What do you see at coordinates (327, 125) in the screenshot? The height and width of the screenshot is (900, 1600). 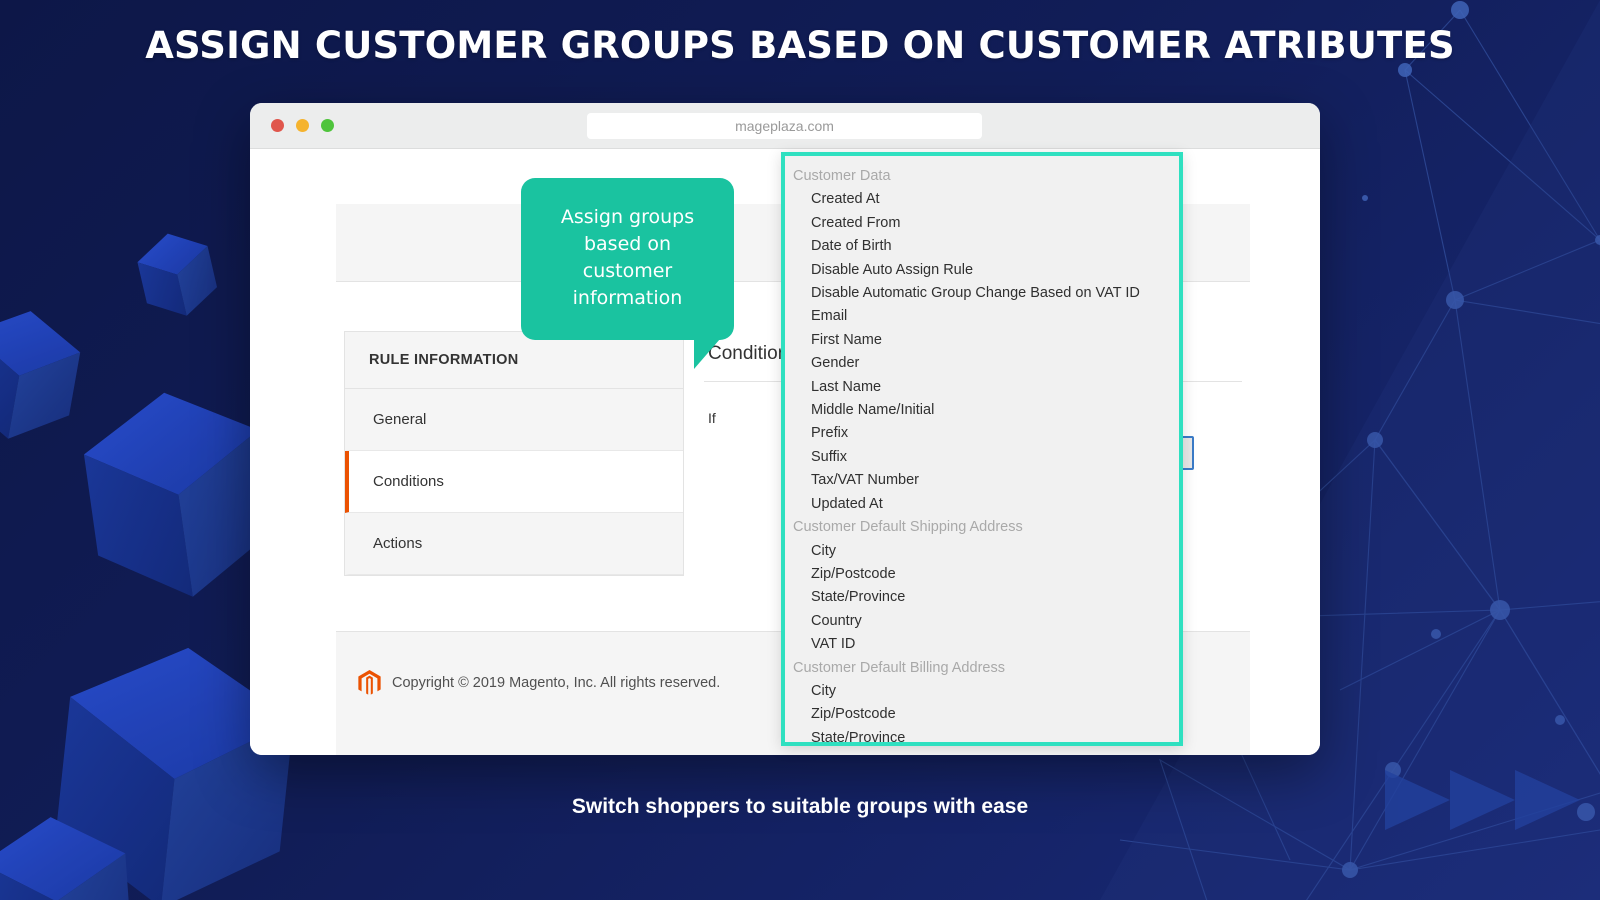 I see `zoom-button` at bounding box center [327, 125].